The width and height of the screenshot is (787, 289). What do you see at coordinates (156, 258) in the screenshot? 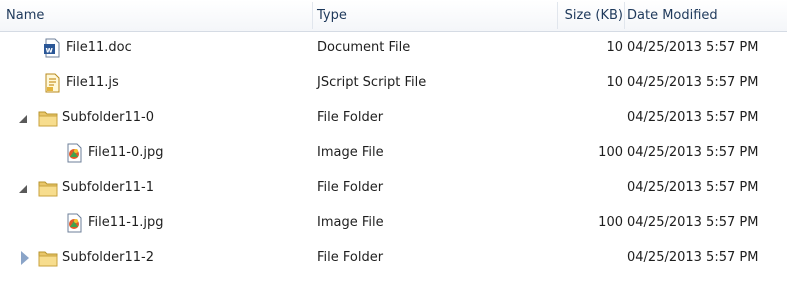
I see `name-cell: Subfolder11-2` at bounding box center [156, 258].